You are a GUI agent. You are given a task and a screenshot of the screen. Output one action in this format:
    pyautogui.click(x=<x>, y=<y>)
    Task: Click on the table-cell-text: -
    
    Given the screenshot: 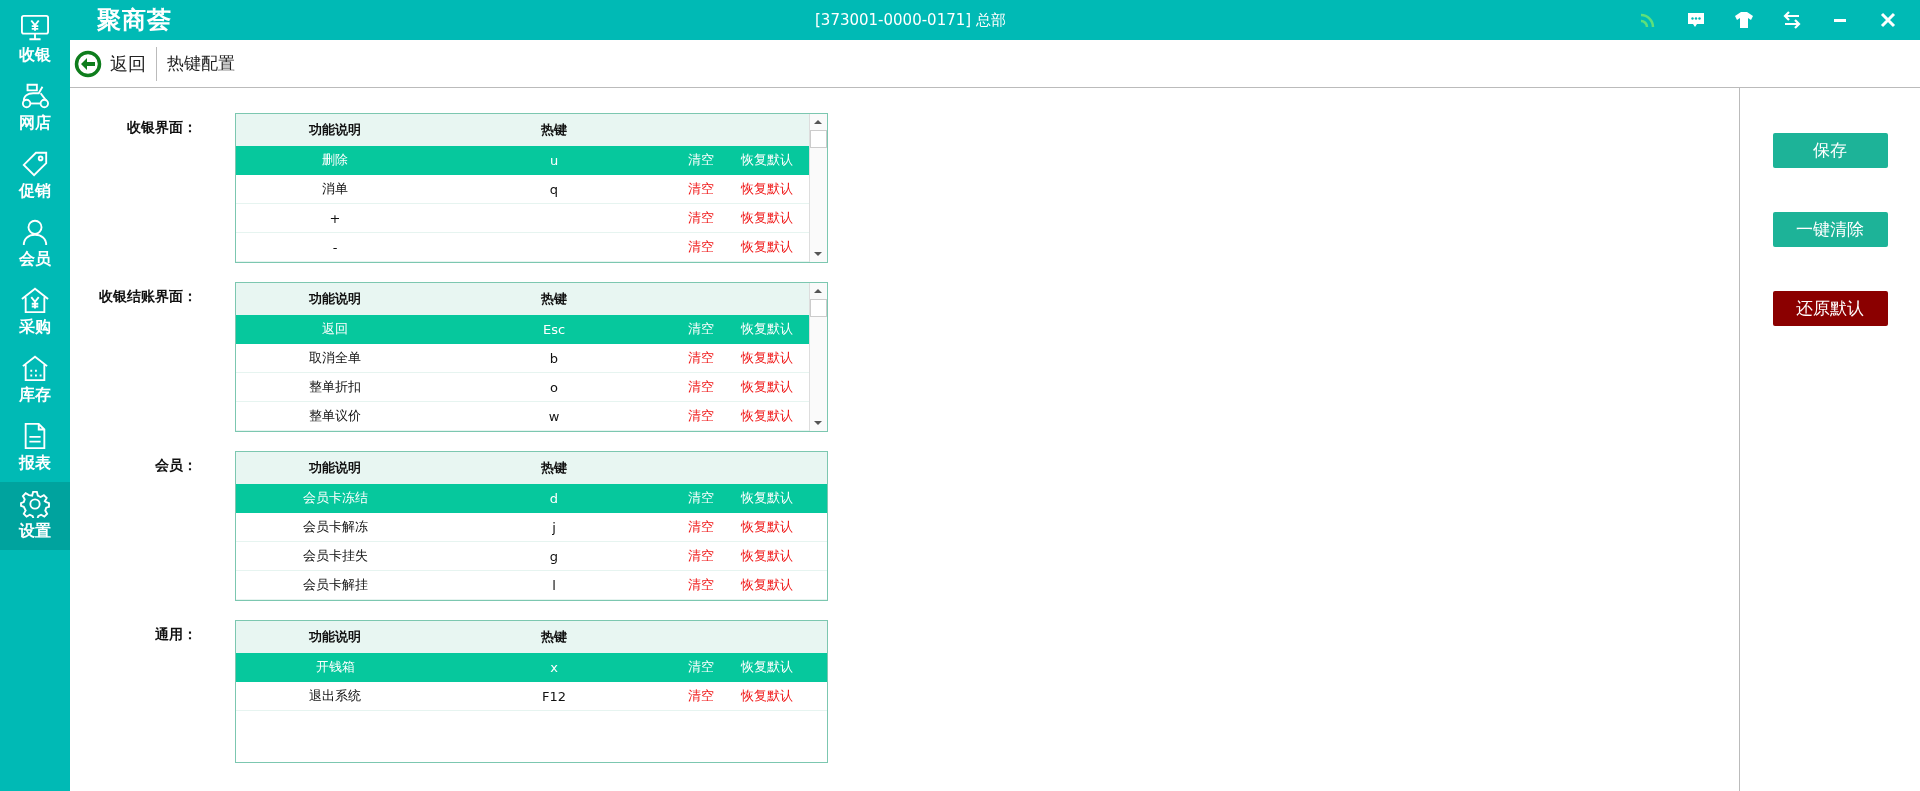 What is the action you would take?
    pyautogui.click(x=335, y=247)
    